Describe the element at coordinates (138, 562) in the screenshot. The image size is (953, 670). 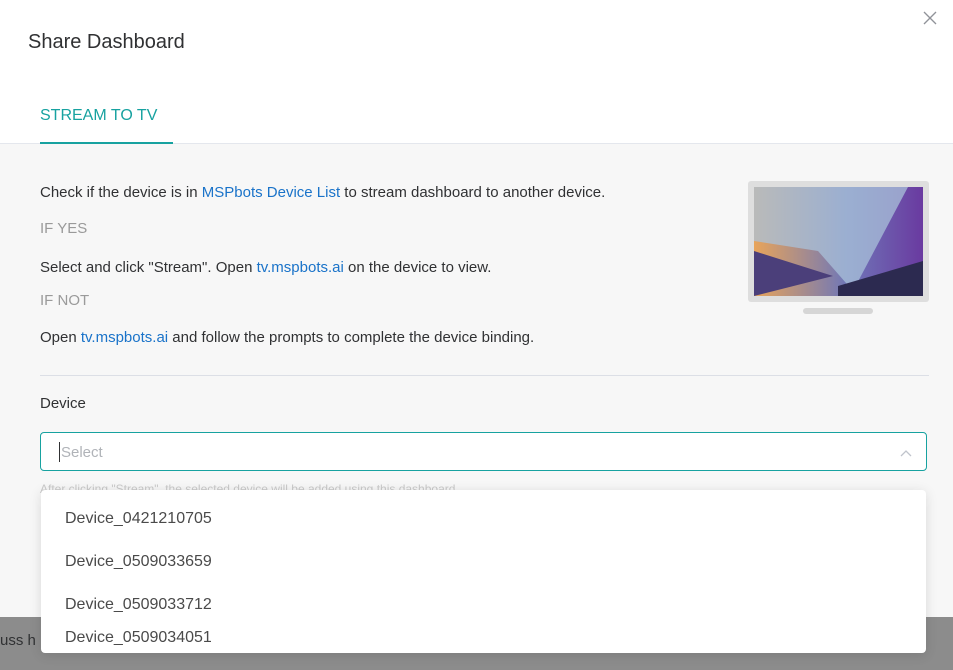
I see `dropdown-option: Device_0509033659` at that location.